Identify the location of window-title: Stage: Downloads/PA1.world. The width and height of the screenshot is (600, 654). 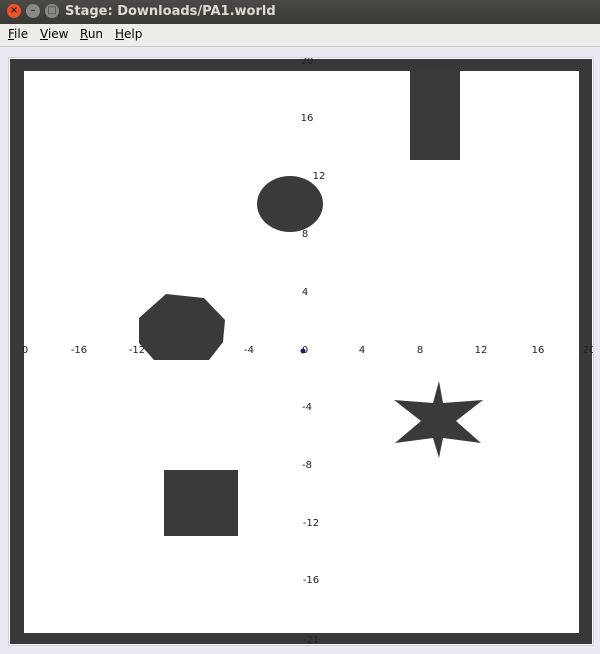
(170, 11).